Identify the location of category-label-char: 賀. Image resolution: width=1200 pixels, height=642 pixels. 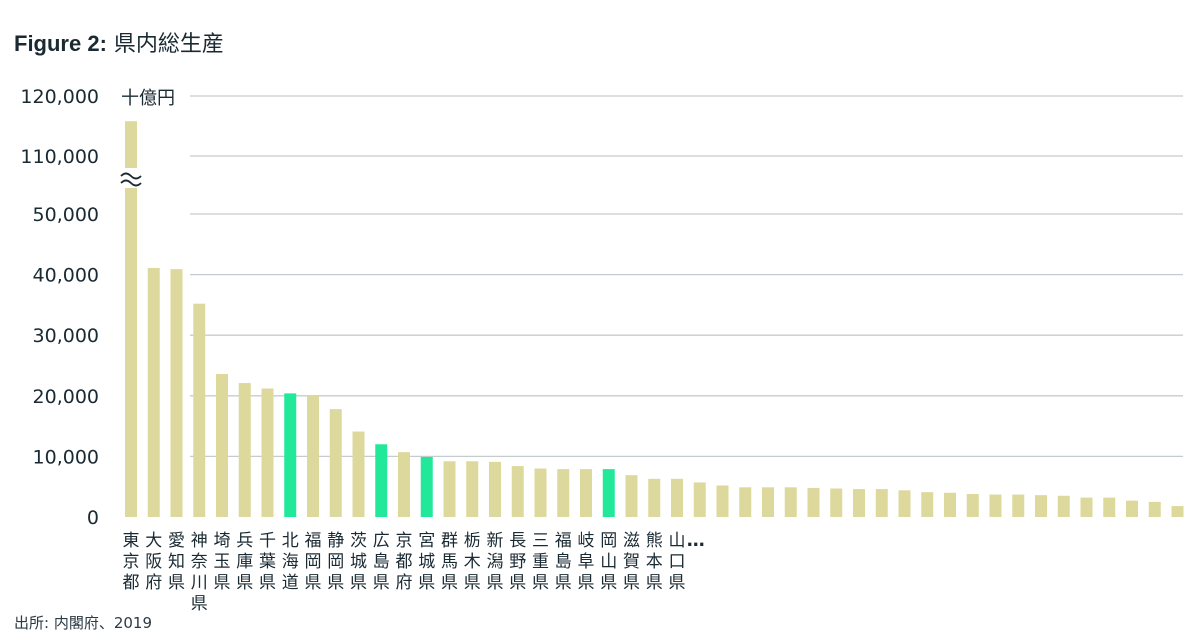
(631, 562).